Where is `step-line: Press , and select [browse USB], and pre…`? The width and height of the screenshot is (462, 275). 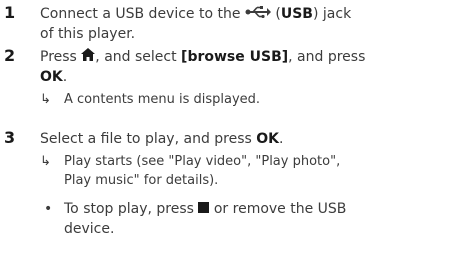
step-line: Press , and select [browse USB], and pre… is located at coordinates (247, 57).